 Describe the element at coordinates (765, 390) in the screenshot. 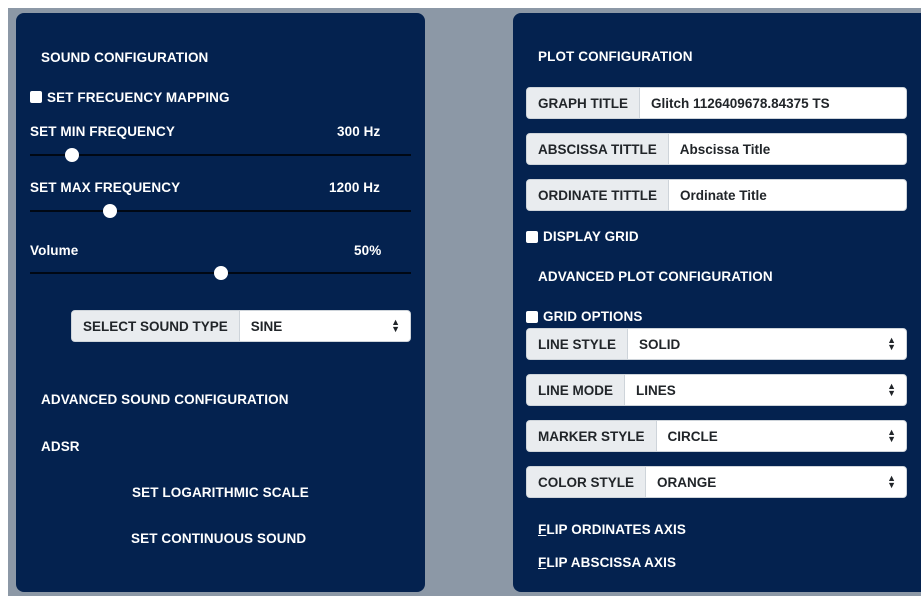

I see `line-mode-select: LINES ▲ ▼` at that location.